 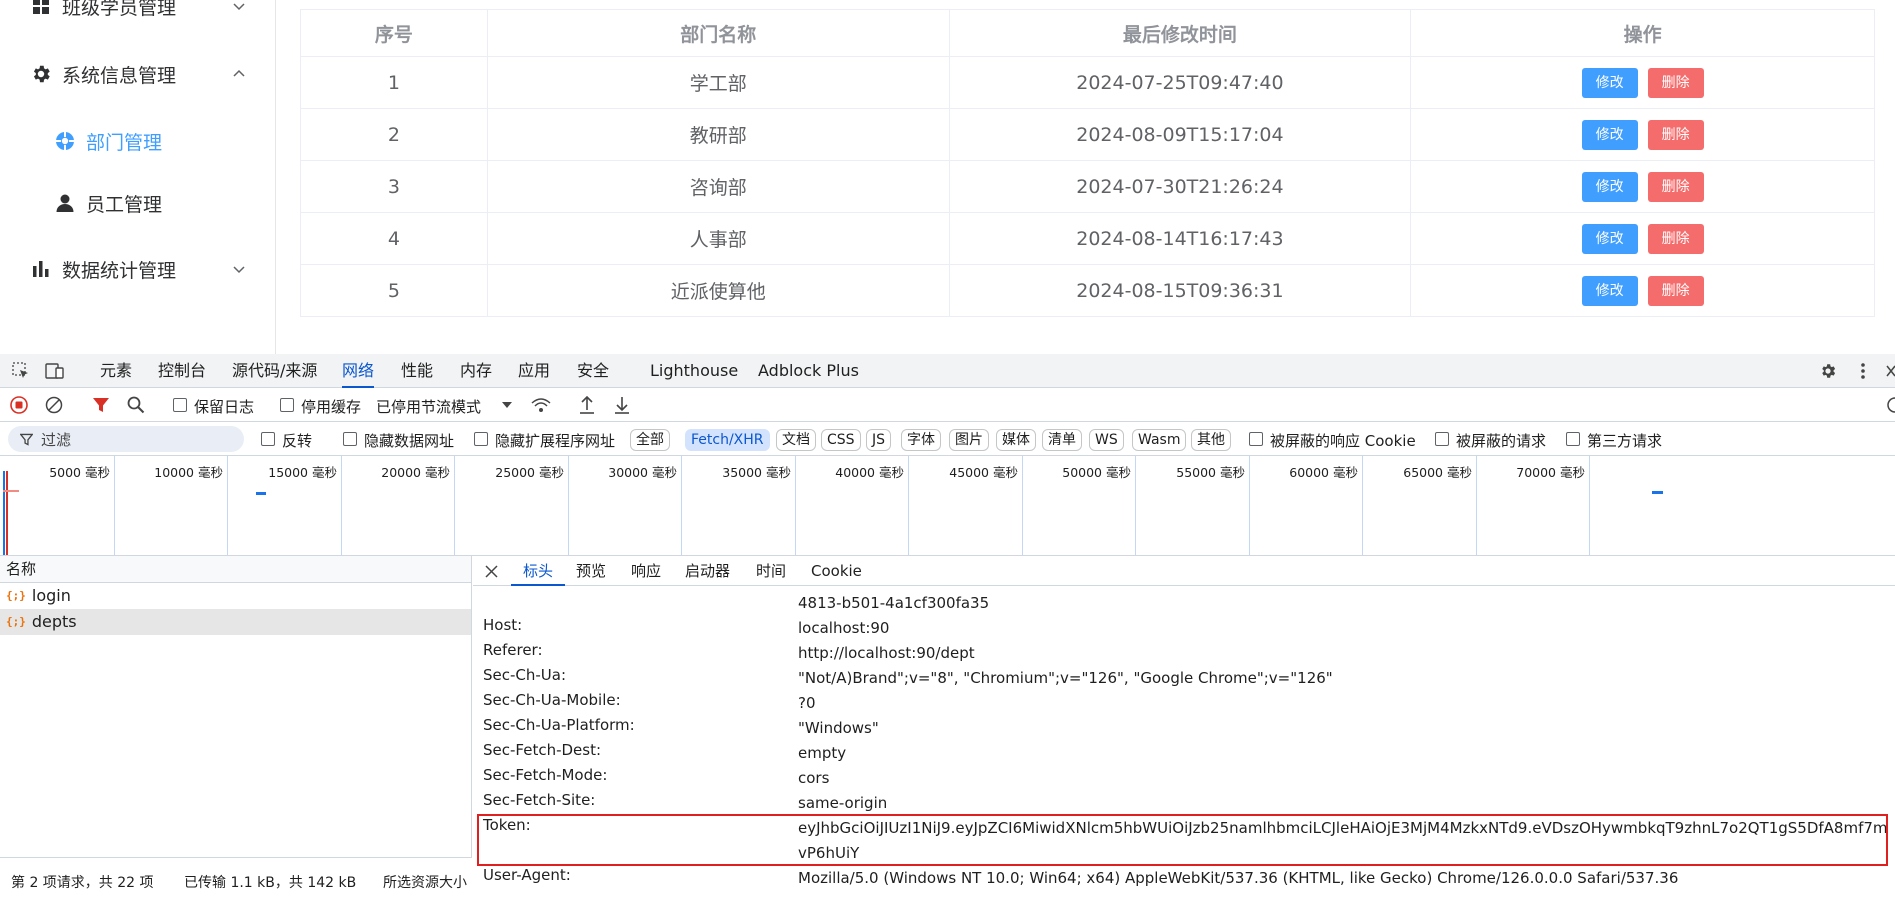 What do you see at coordinates (527, 875) in the screenshot?
I see `header-name: User-Agent:` at bounding box center [527, 875].